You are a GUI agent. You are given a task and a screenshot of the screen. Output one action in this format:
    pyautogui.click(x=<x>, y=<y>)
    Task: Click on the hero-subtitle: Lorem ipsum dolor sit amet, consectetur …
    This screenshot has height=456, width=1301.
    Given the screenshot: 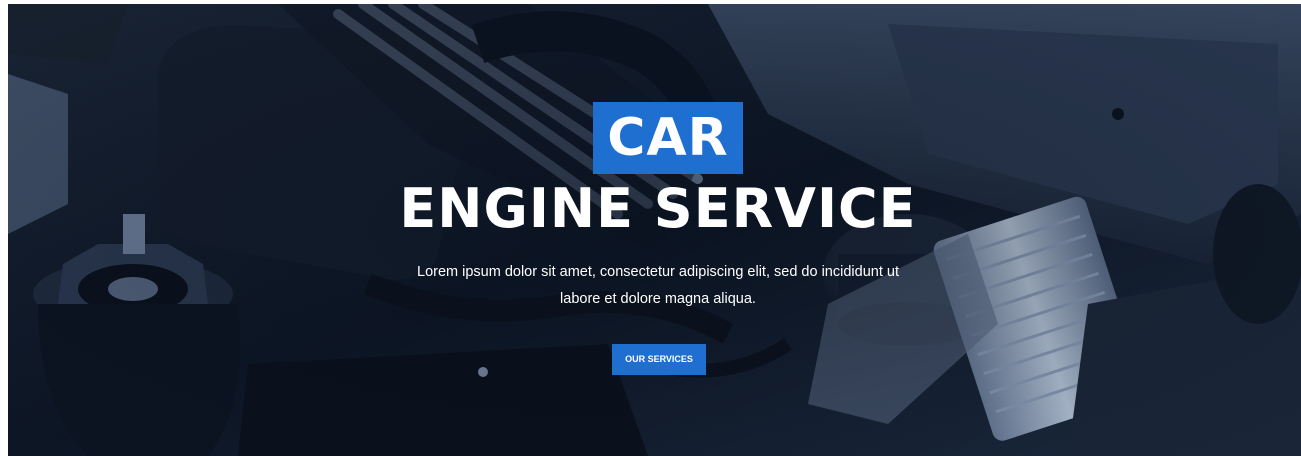 What is the action you would take?
    pyautogui.click(x=658, y=285)
    